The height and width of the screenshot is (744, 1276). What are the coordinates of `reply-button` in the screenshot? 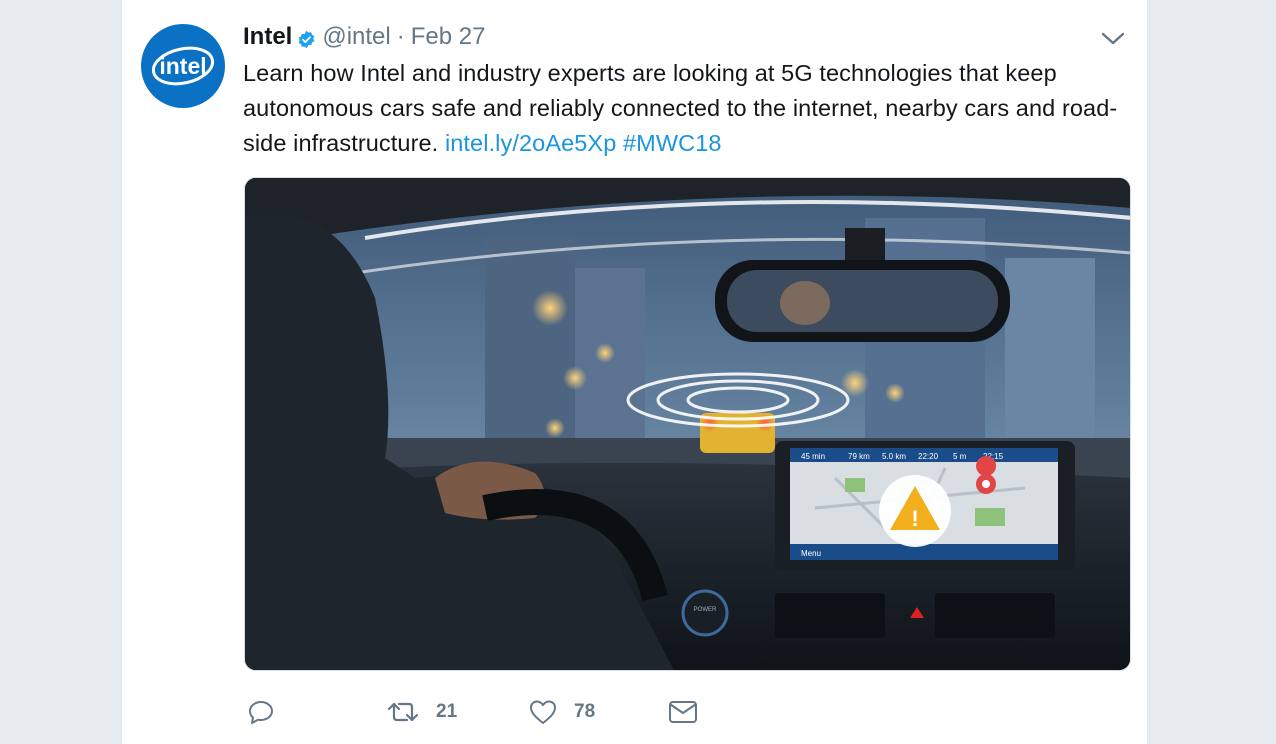 It's located at (261, 712).